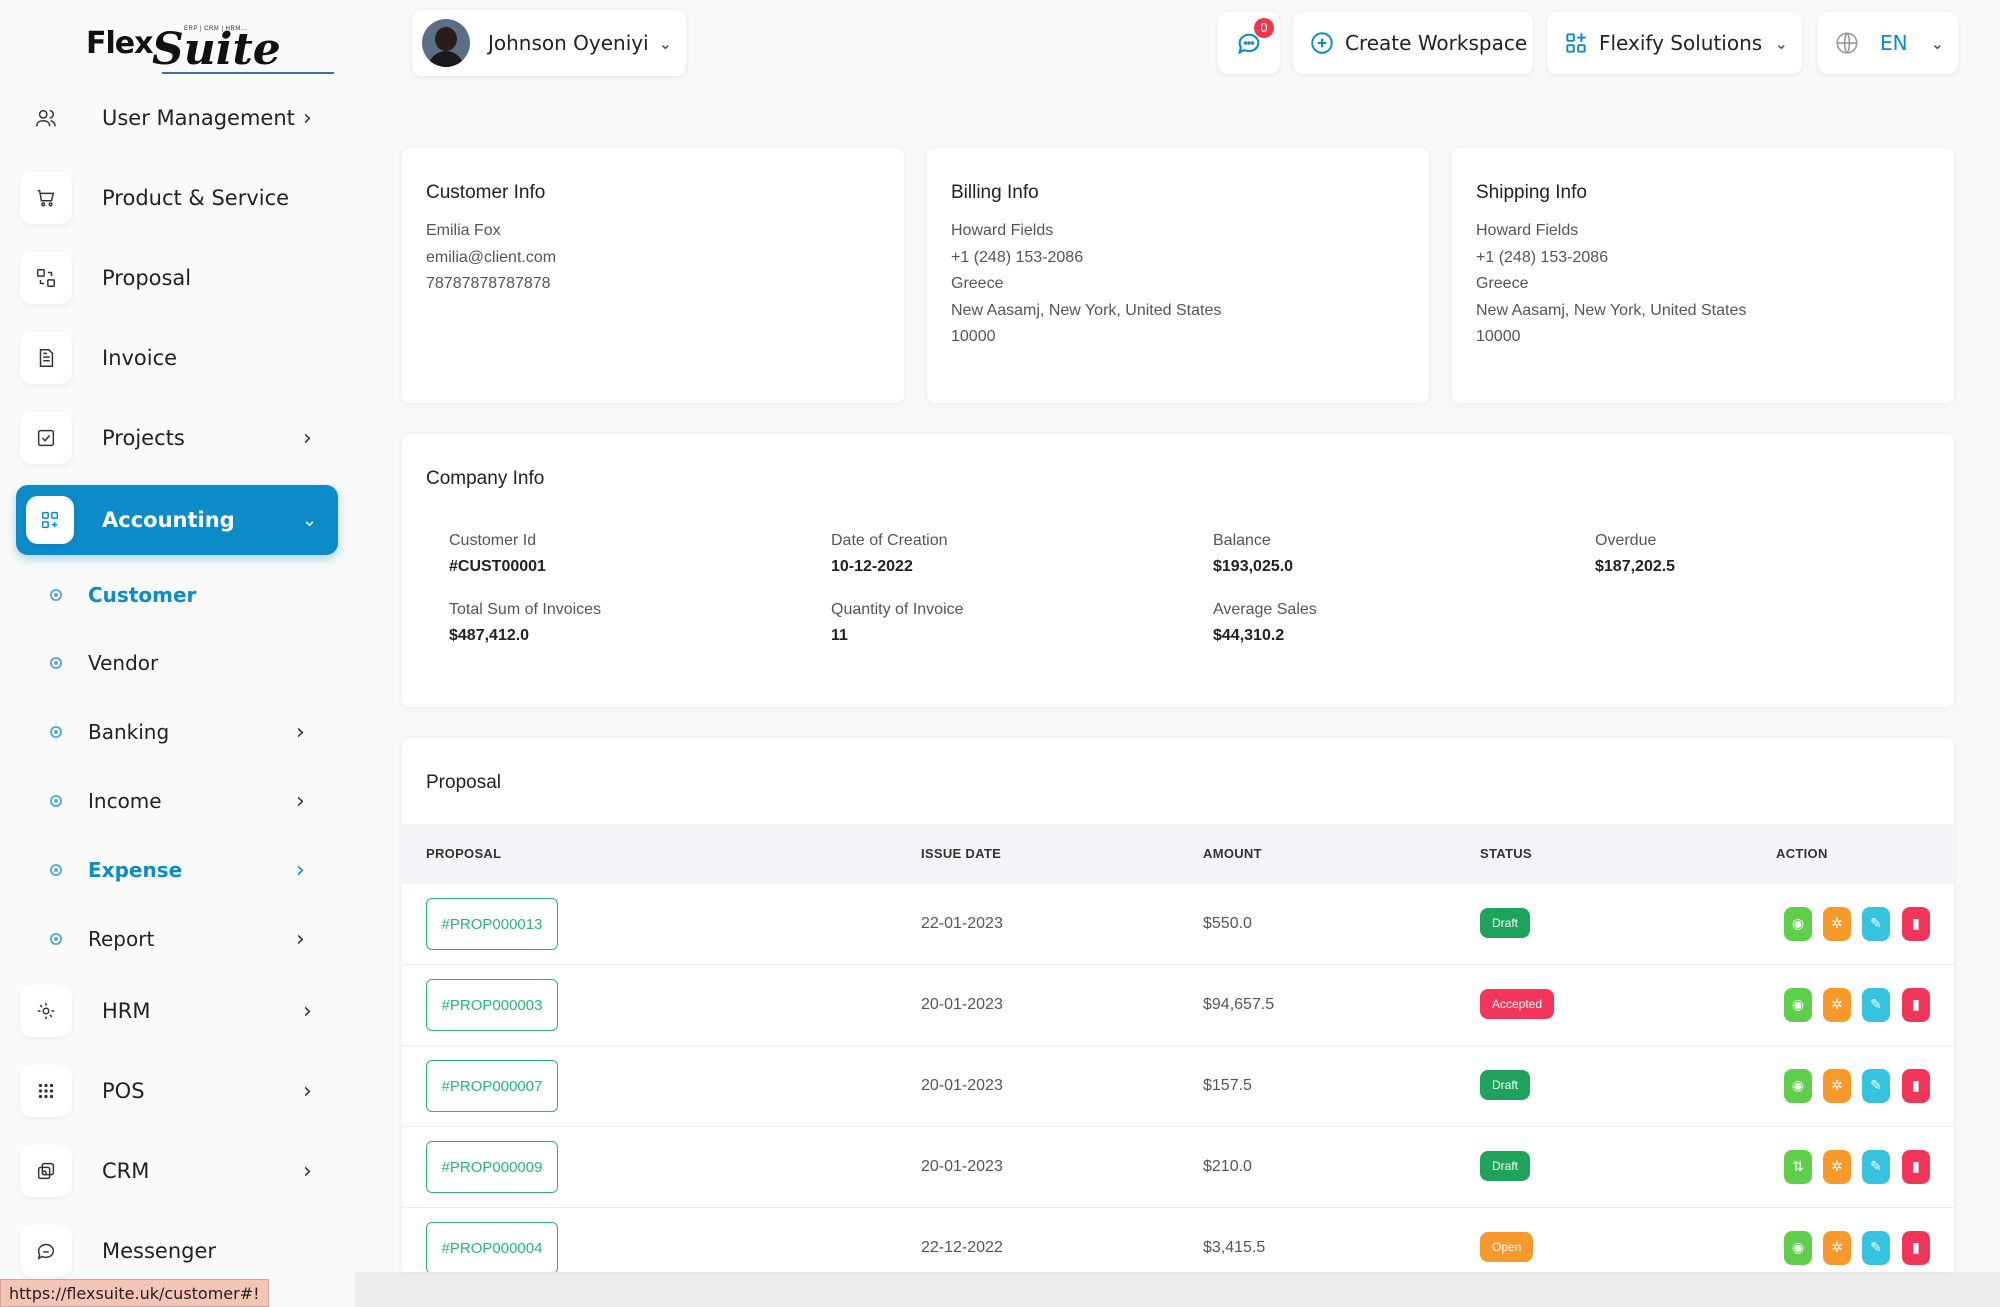 This screenshot has height=1307, width=2000. What do you see at coordinates (493, 540) in the screenshot?
I see `field-label: Customer Id` at bounding box center [493, 540].